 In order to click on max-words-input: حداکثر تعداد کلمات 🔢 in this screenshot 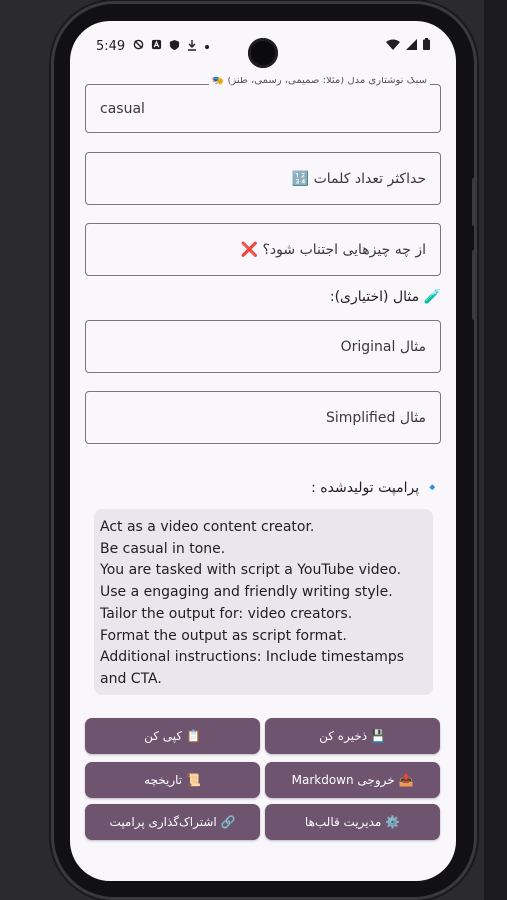, I will do `click(263, 178)`.